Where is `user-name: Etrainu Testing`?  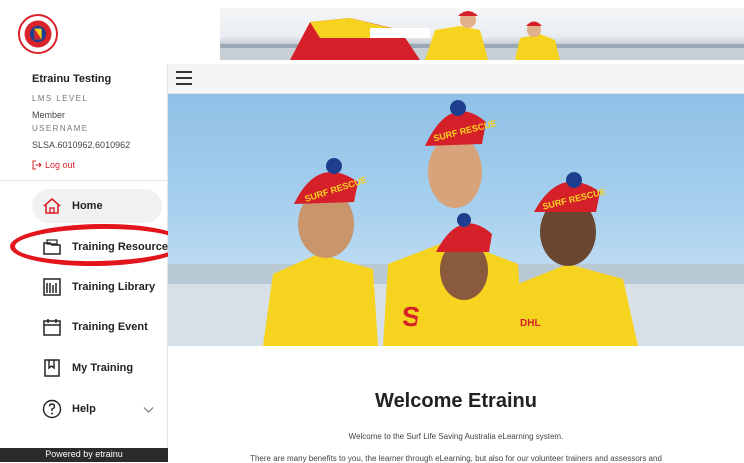
user-name: Etrainu Testing is located at coordinates (72, 79).